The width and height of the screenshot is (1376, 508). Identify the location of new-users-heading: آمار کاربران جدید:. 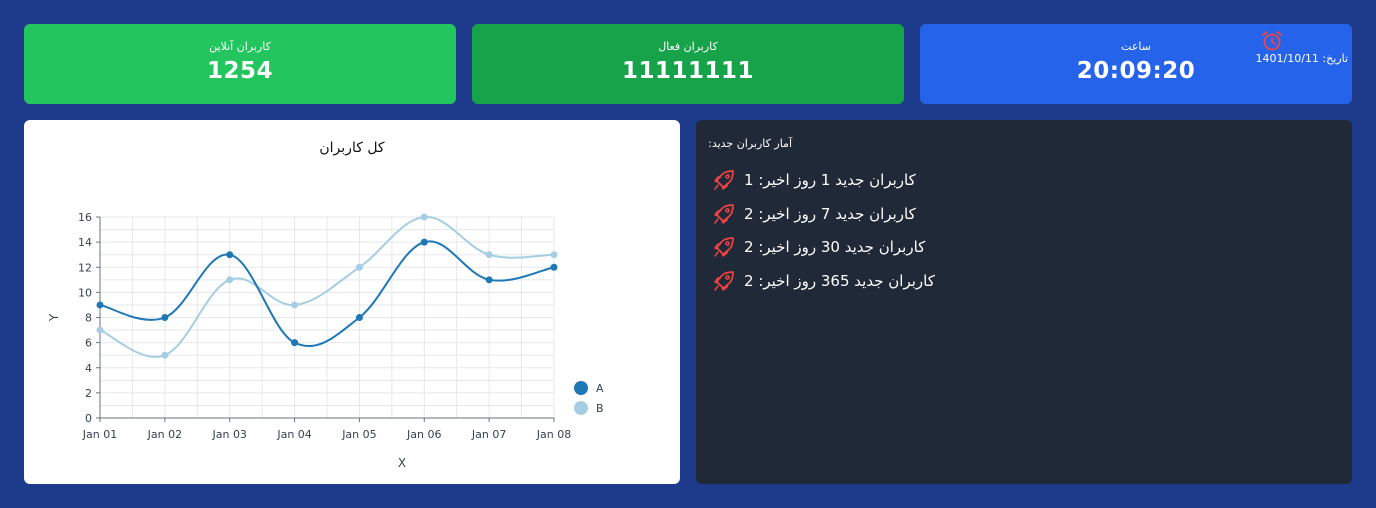
(750, 143).